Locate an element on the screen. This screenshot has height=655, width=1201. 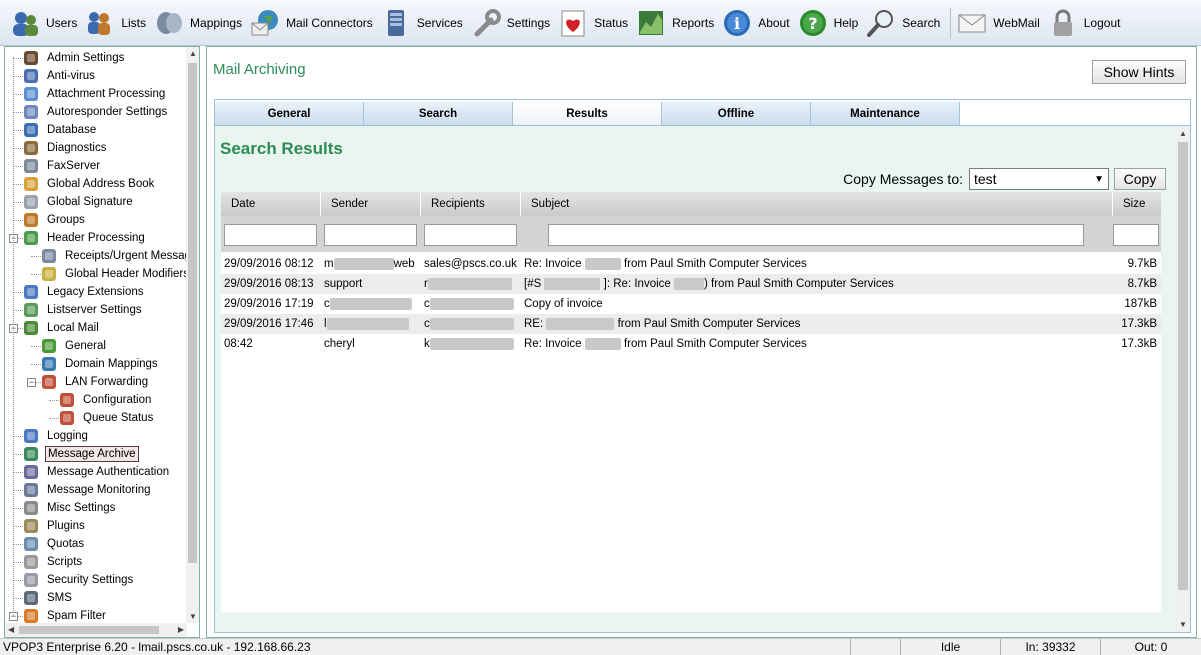
toolbar-lists-button: Lists is located at coordinates (117, 23).